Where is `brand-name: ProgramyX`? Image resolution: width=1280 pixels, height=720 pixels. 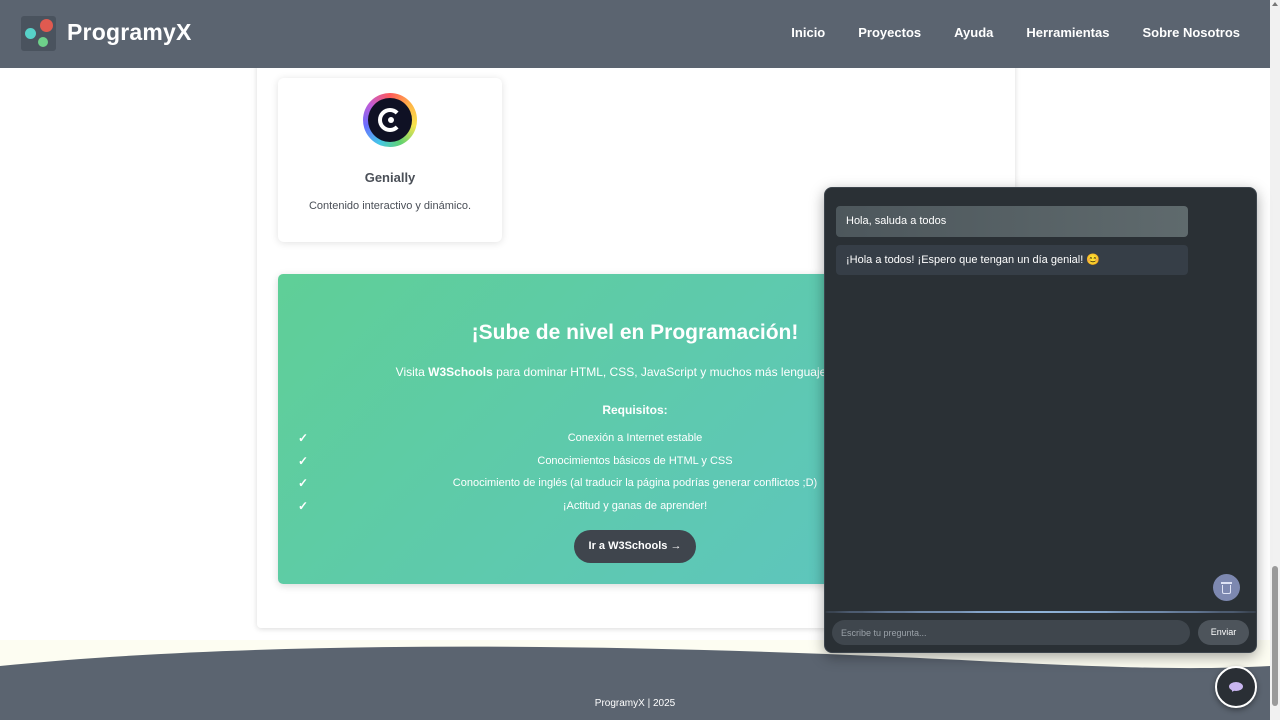 brand-name: ProgramyX is located at coordinates (129, 32).